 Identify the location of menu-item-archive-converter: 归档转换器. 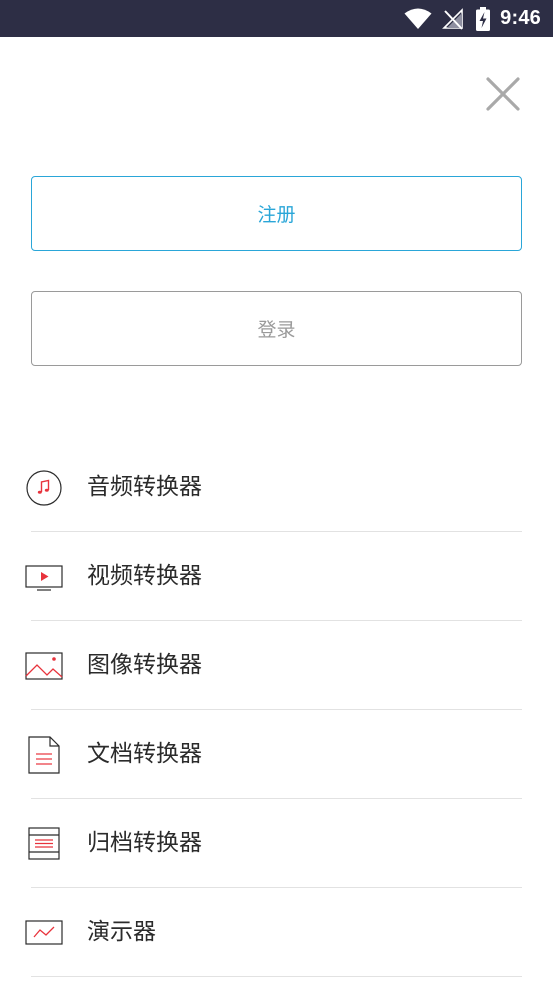
(276, 843).